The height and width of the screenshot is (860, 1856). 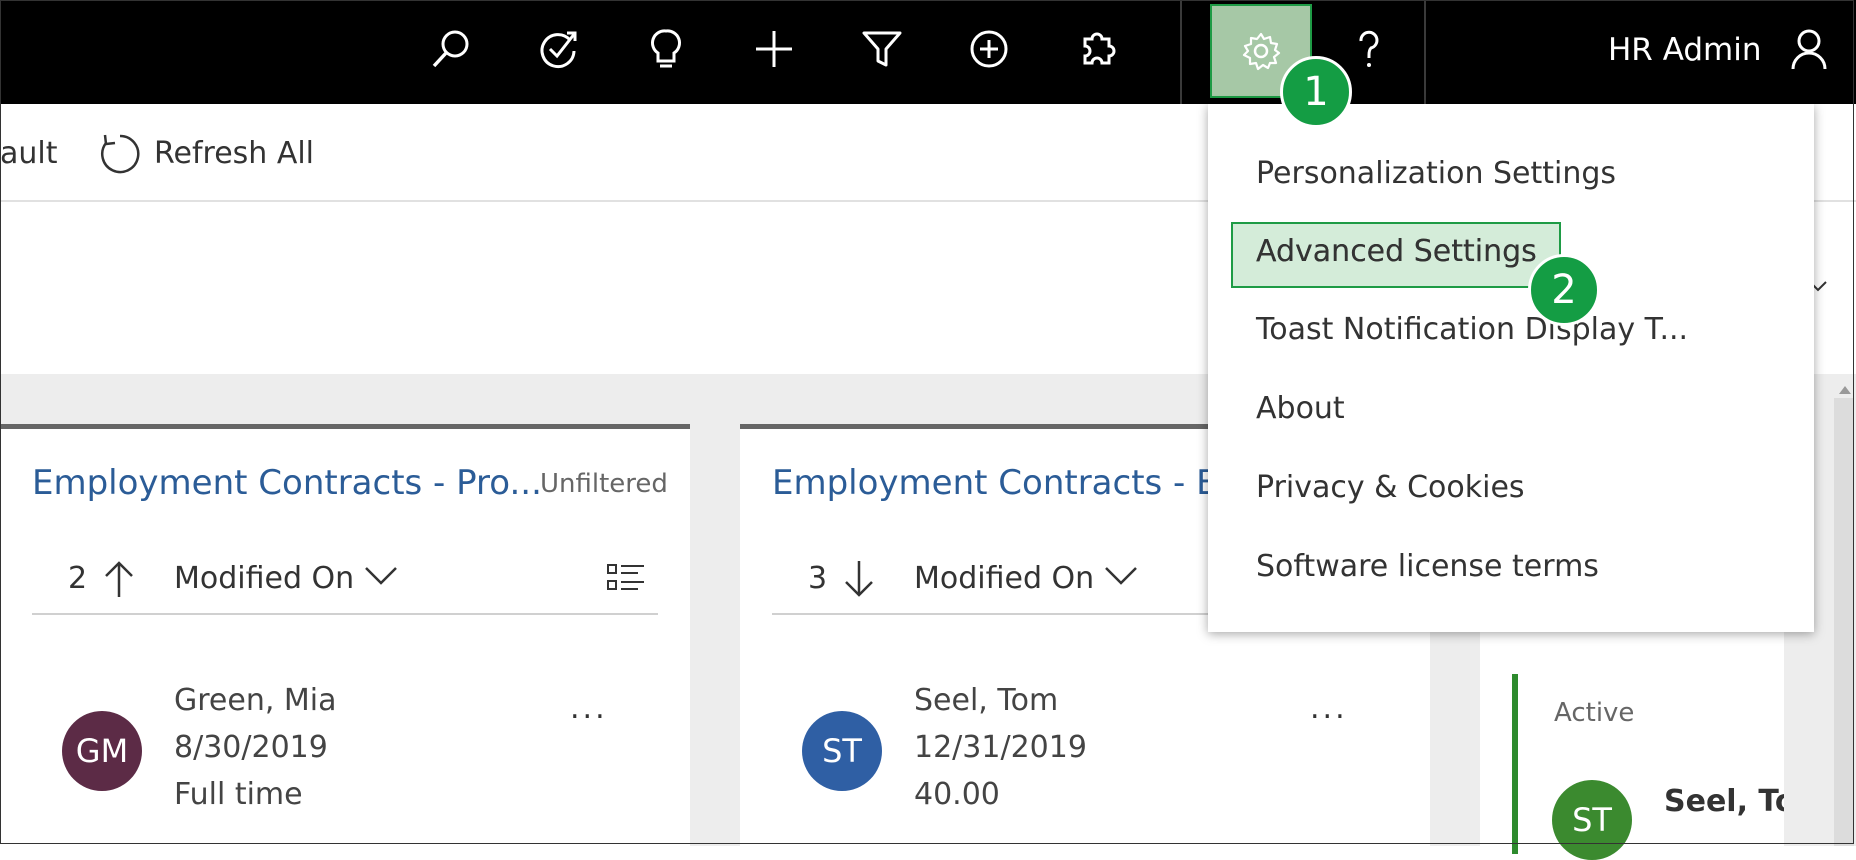 I want to click on dashboard-card: Active ST Seel, Tor, so click(x=1632, y=740).